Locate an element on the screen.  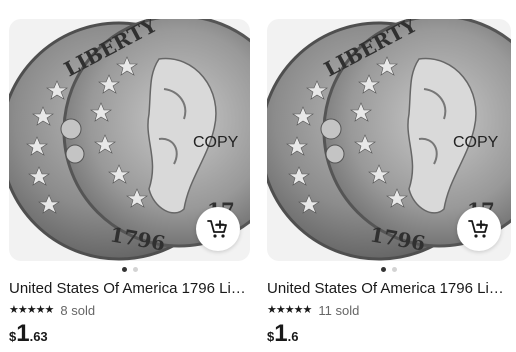
rating-row: ★ ★ ★ ★ ★ 8 sold is located at coordinates (52, 310).